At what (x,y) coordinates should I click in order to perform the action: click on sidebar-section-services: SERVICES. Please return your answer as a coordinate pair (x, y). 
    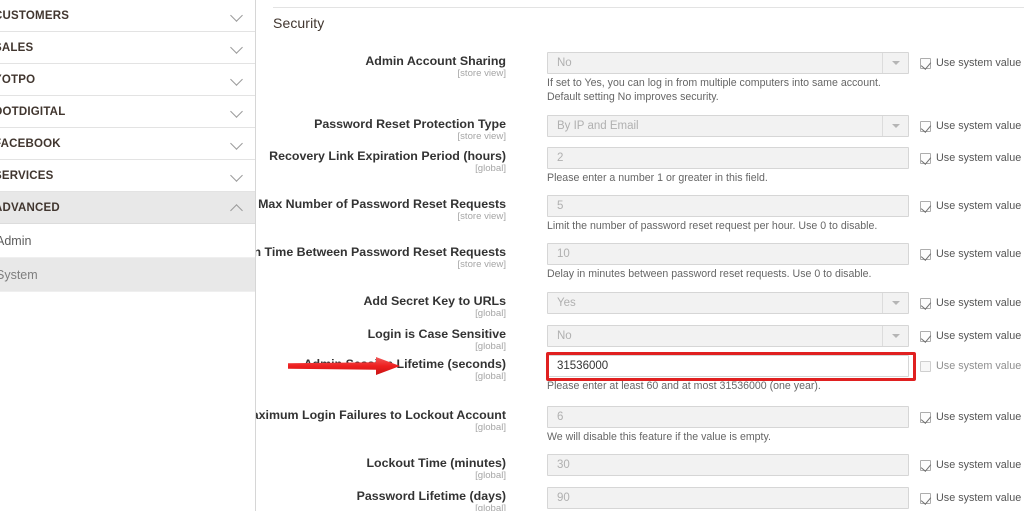
    Looking at the image, I should click on (127, 176).